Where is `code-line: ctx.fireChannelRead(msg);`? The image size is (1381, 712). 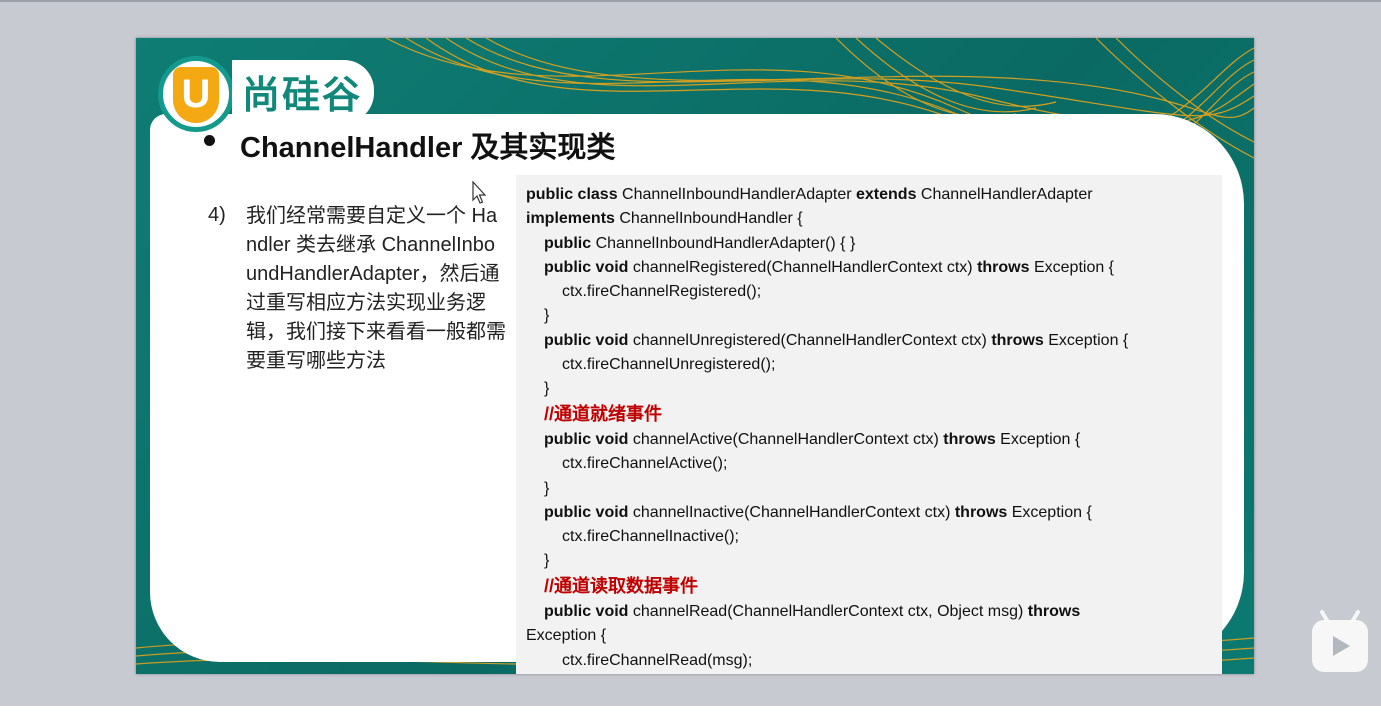 code-line: ctx.fireChannelRead(msg); is located at coordinates (869, 661).